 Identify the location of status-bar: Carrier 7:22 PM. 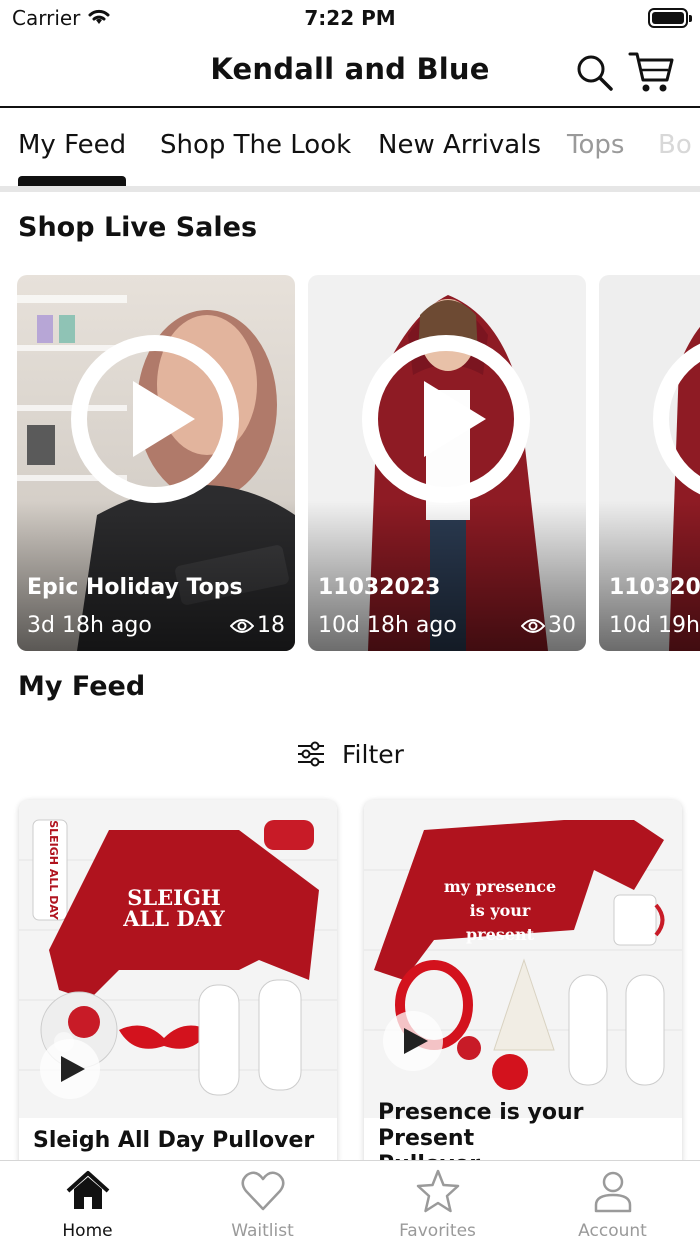
(350, 18).